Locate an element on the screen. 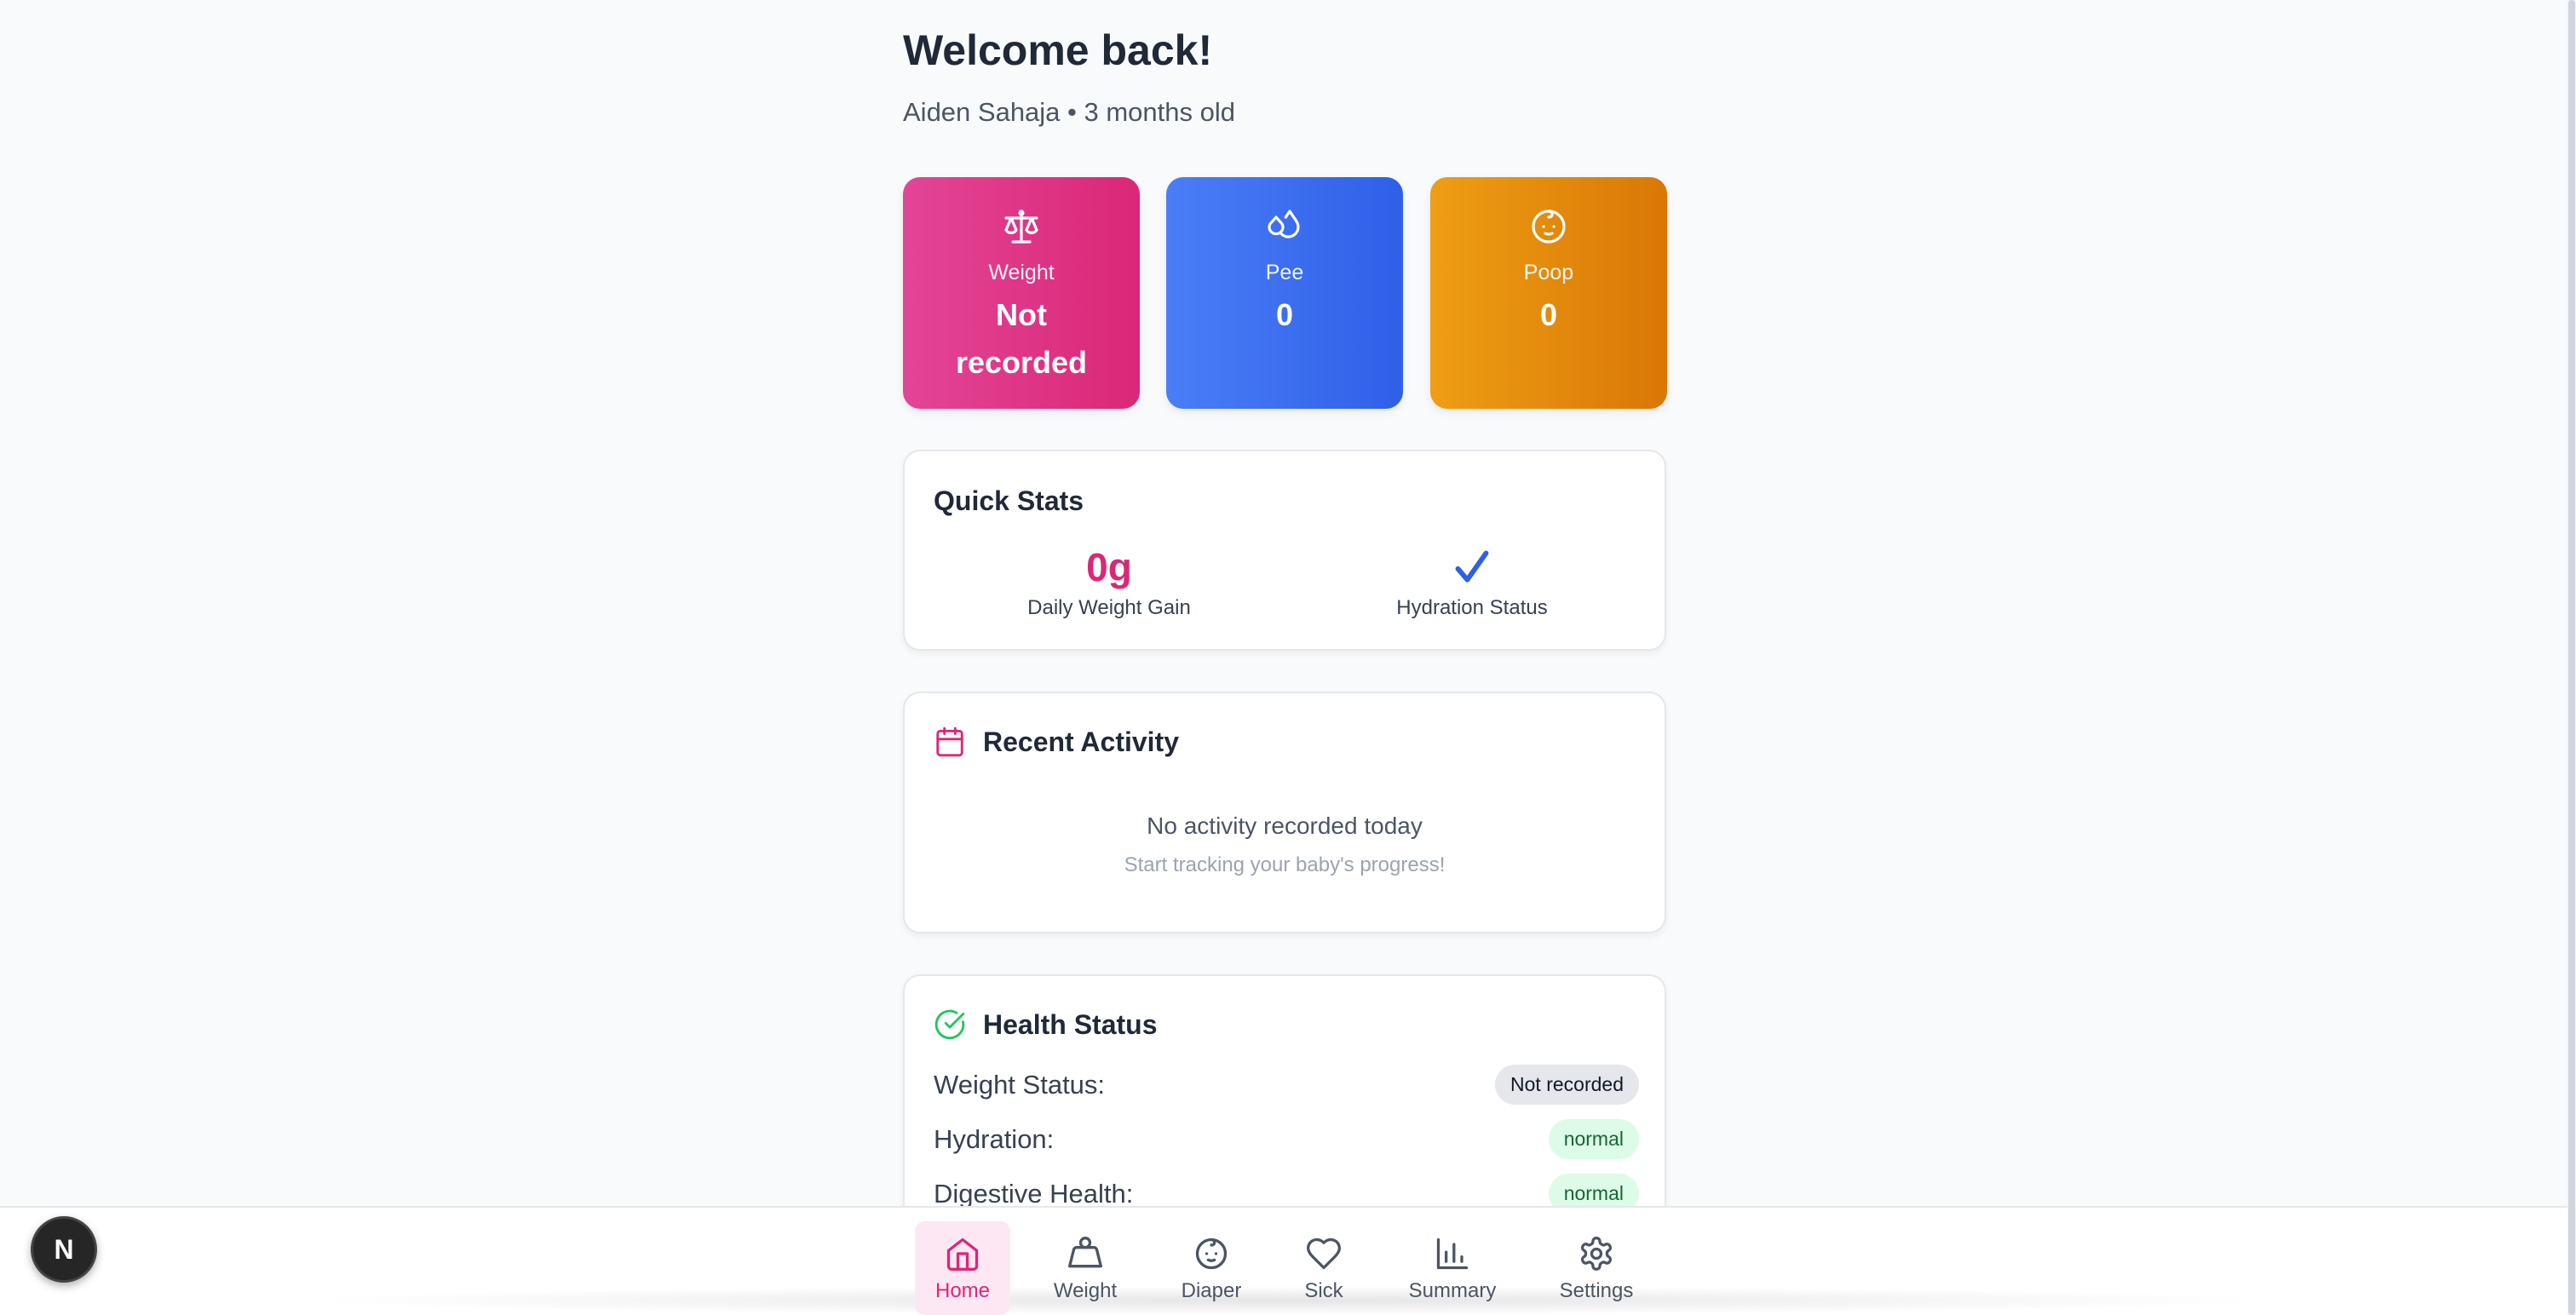  nav-item-weight: Weight is located at coordinates (1085, 1268).